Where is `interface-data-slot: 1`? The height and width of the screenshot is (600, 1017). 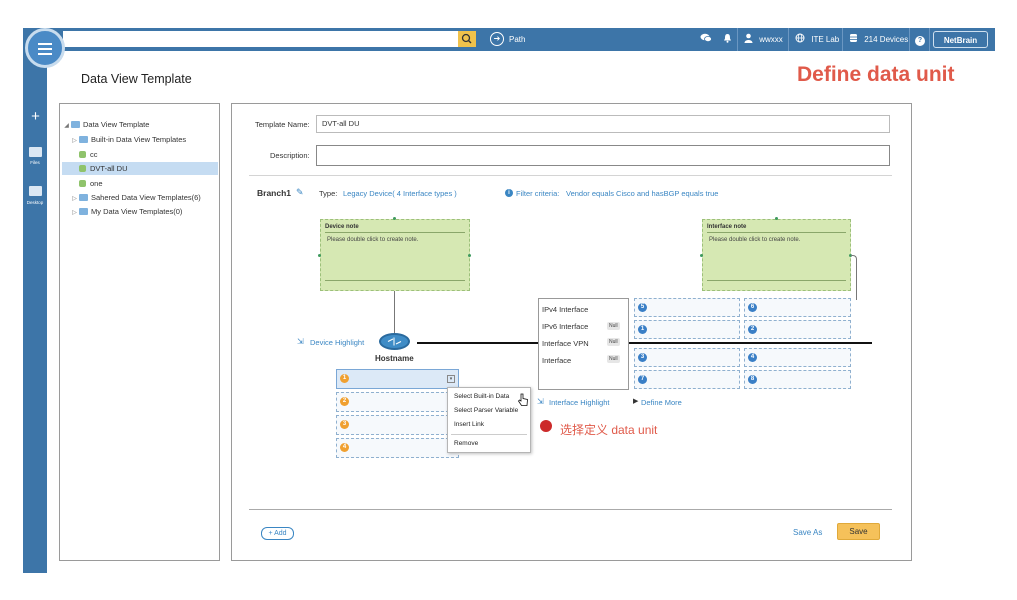
interface-data-slot: 1 is located at coordinates (687, 329).